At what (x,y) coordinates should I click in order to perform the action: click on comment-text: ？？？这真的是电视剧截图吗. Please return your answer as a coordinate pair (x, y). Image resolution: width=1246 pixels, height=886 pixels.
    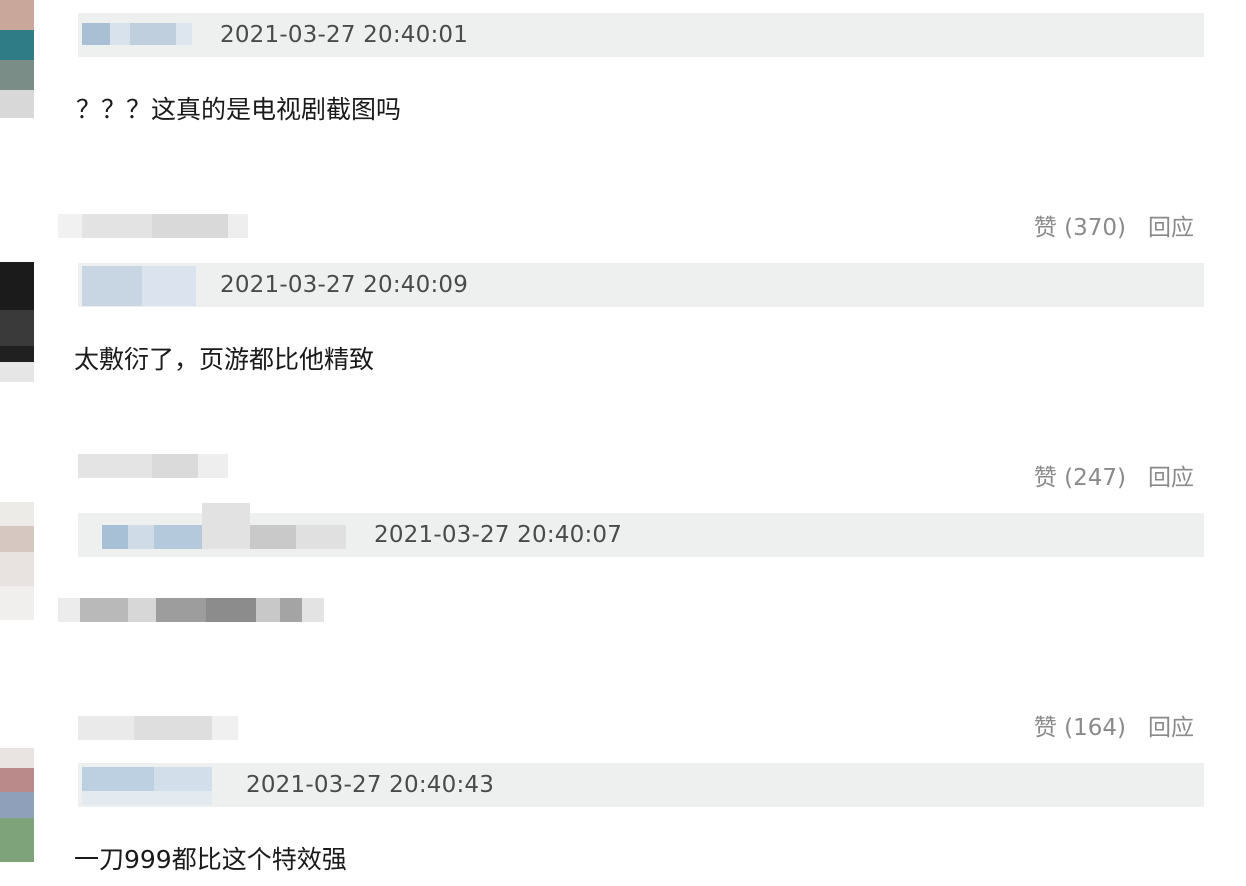
    Looking at the image, I should click on (239, 109).